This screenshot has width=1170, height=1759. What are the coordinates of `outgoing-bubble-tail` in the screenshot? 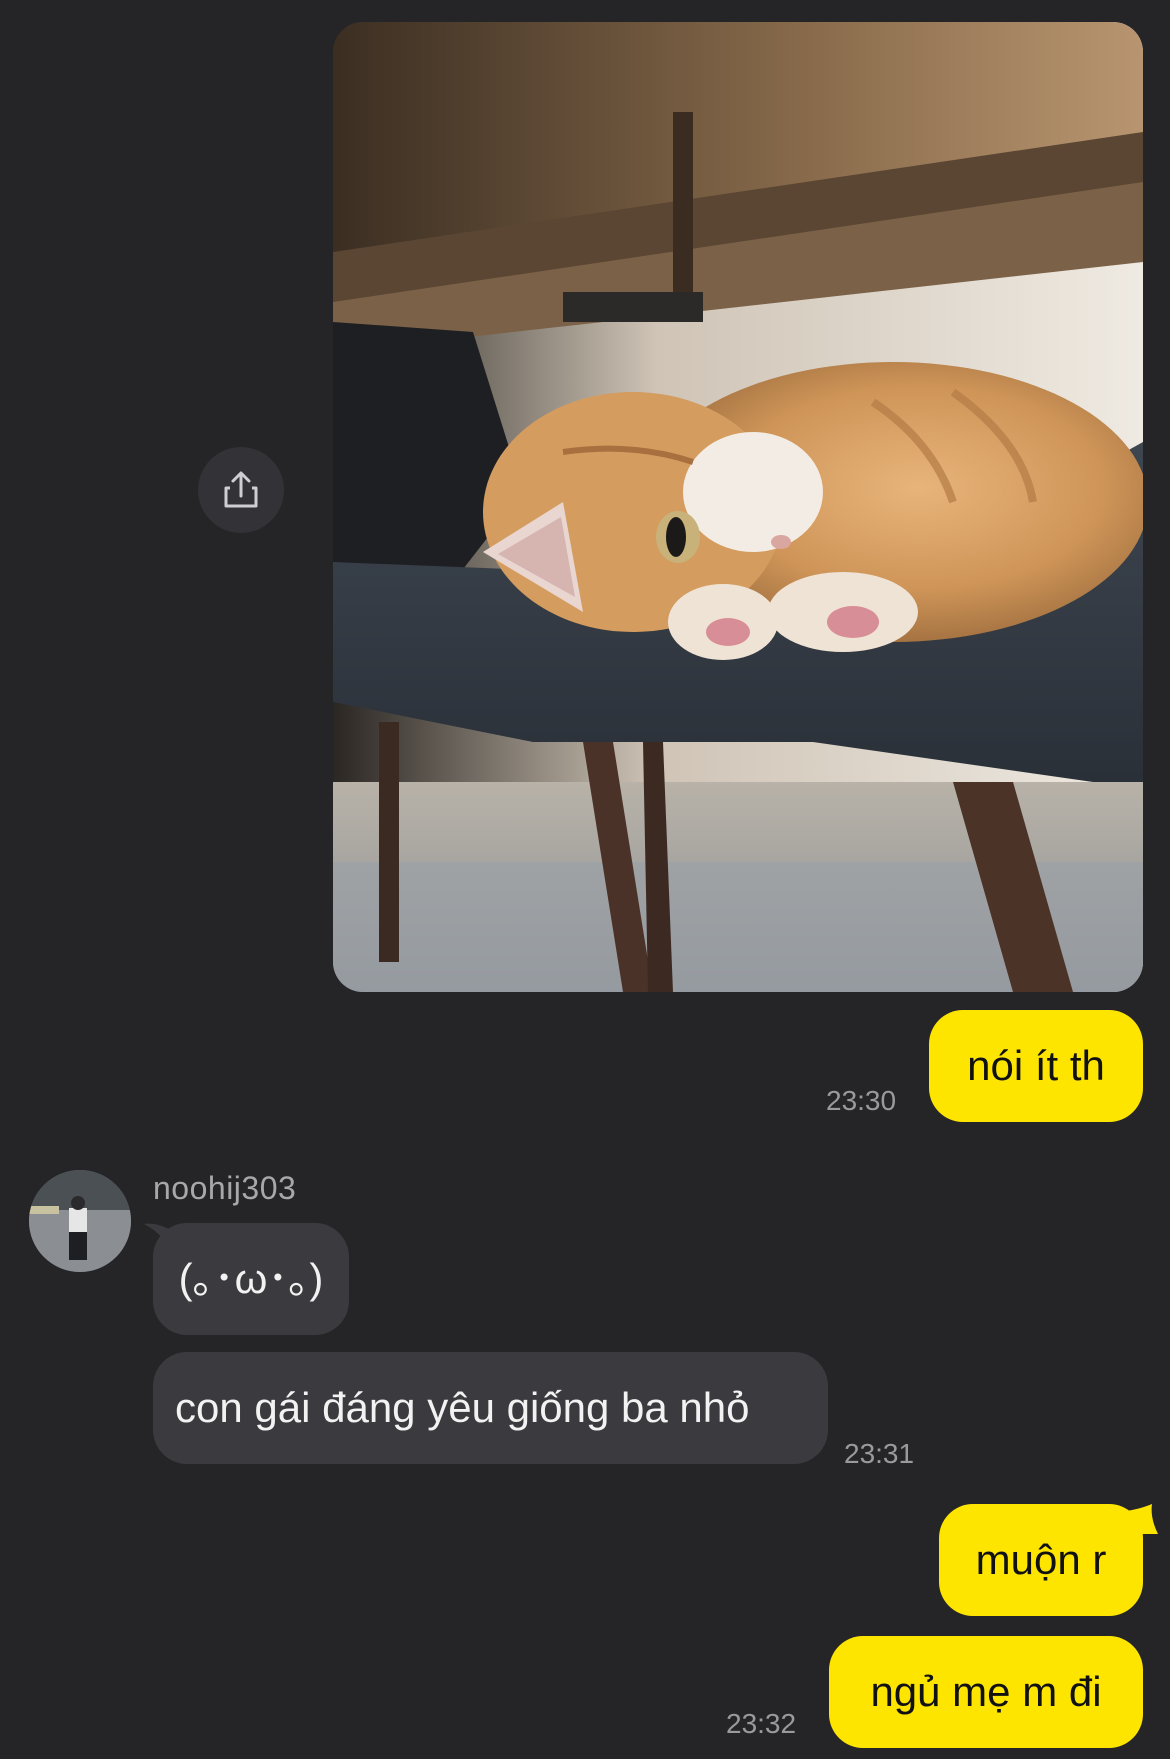 It's located at (1138, 1519).